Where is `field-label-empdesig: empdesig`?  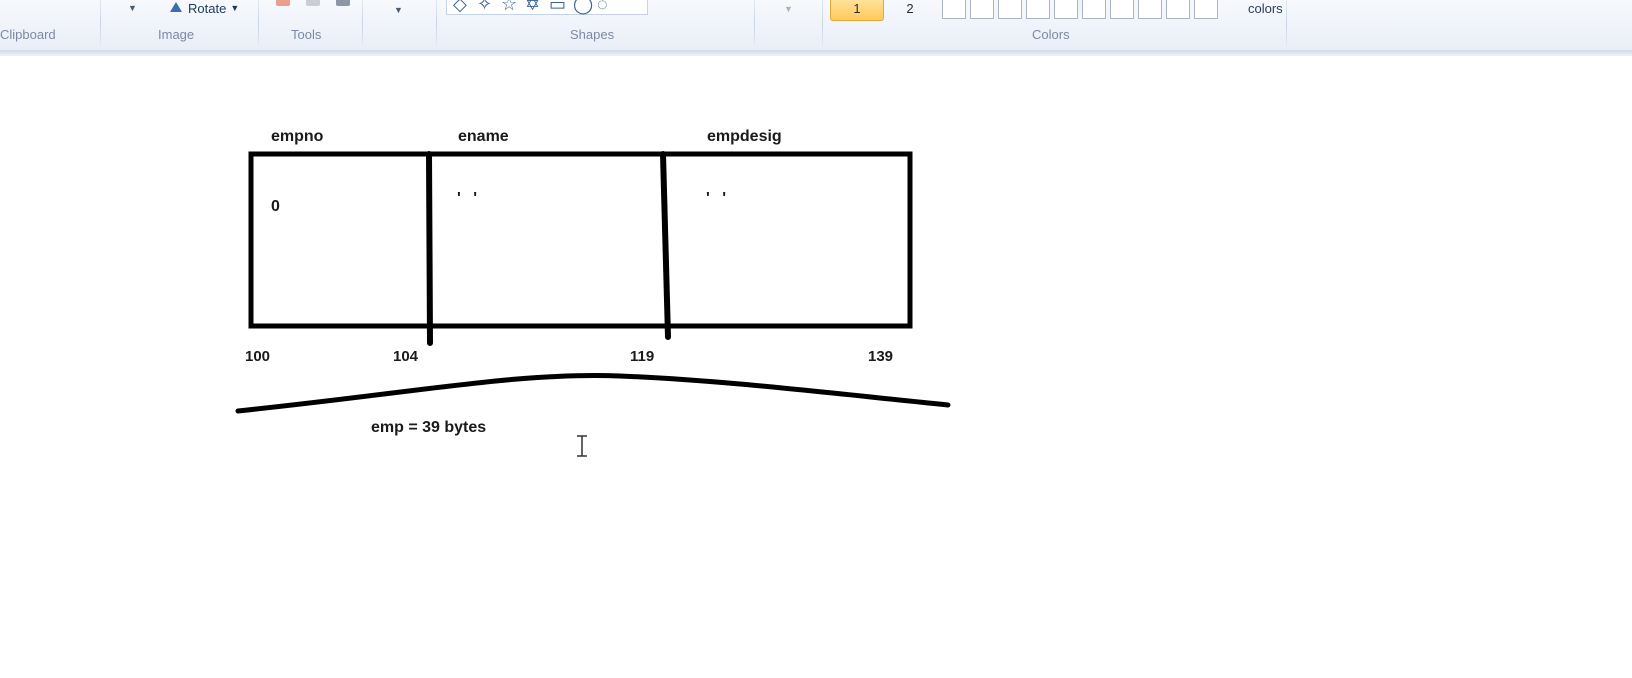
field-label-empdesig: empdesig is located at coordinates (744, 136).